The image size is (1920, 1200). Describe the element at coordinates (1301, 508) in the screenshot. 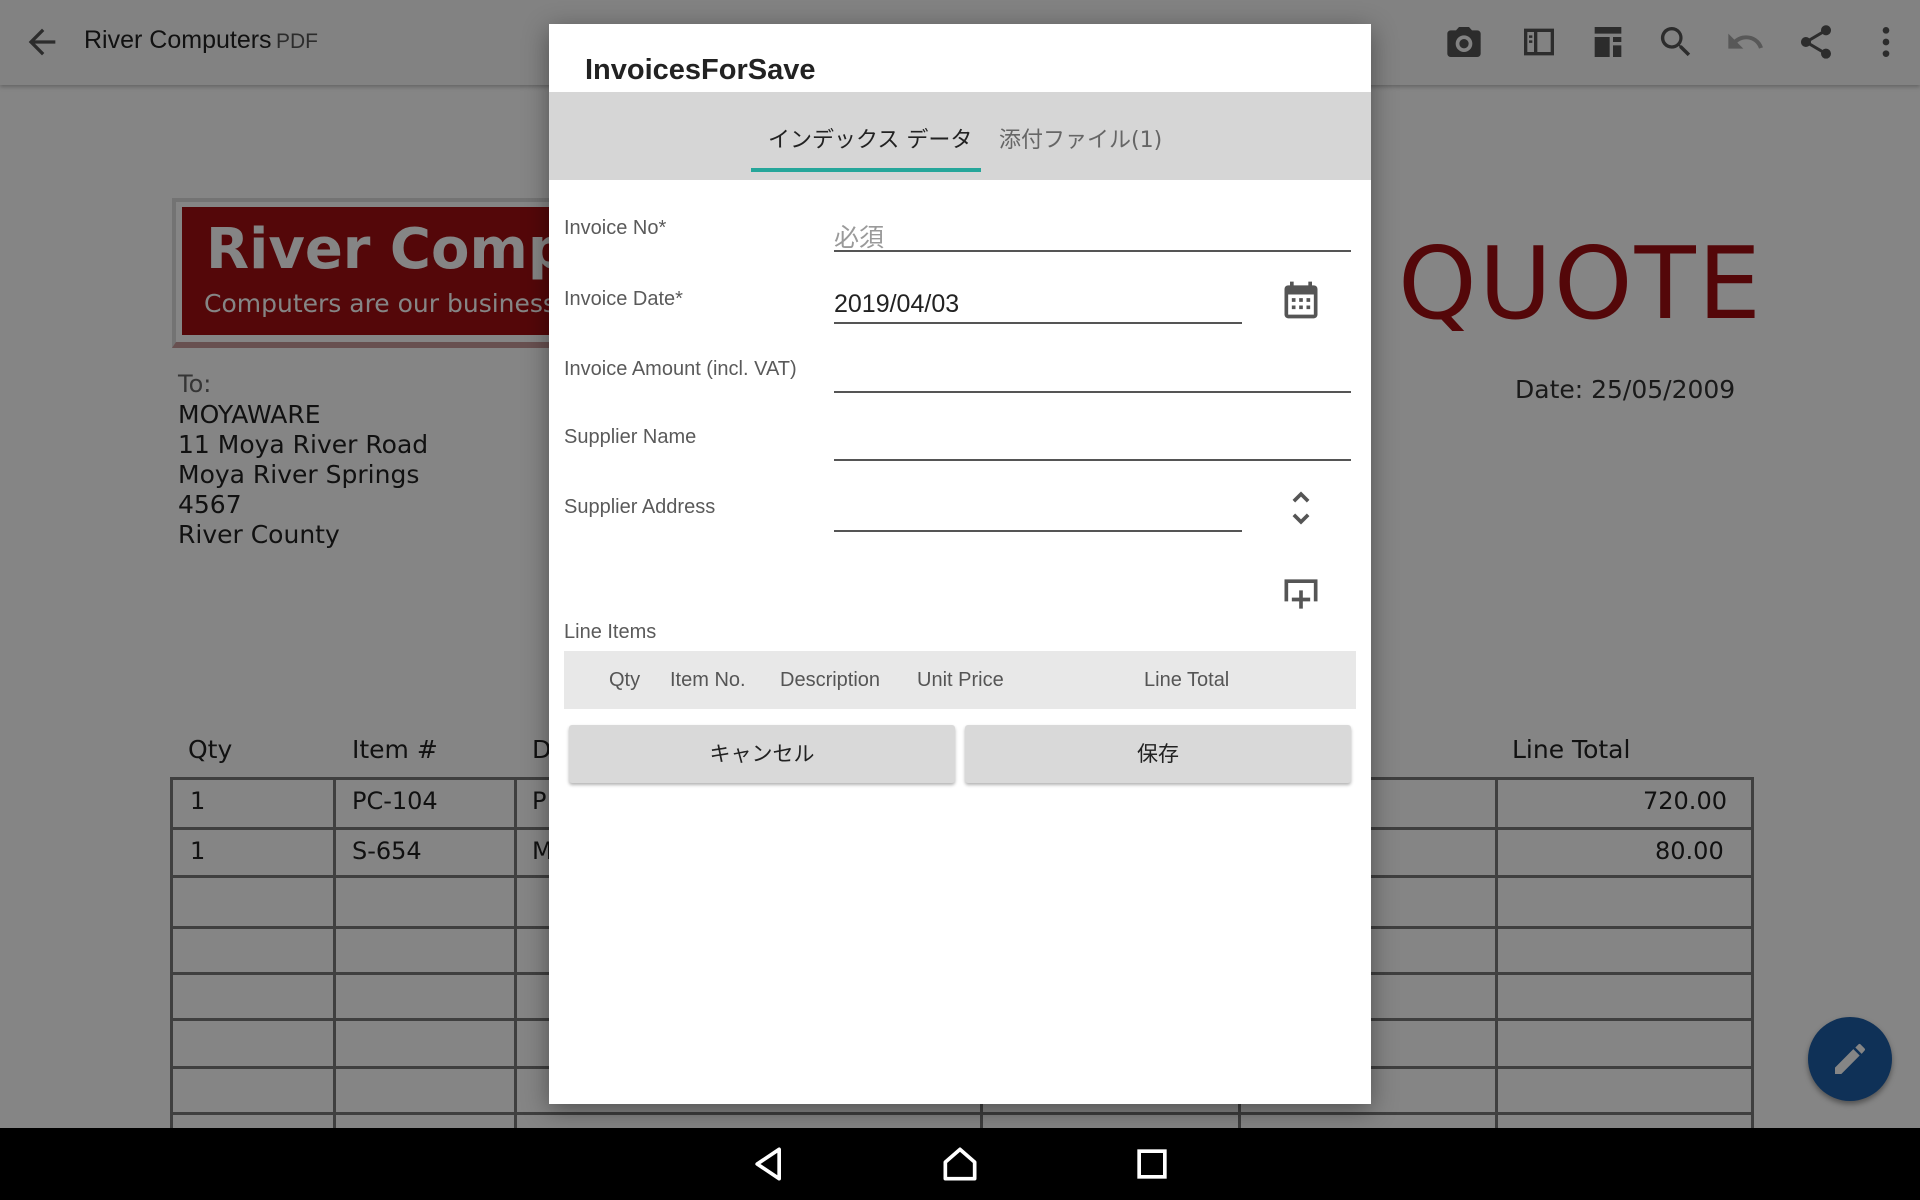

I see `expand-collapse-icon` at that location.